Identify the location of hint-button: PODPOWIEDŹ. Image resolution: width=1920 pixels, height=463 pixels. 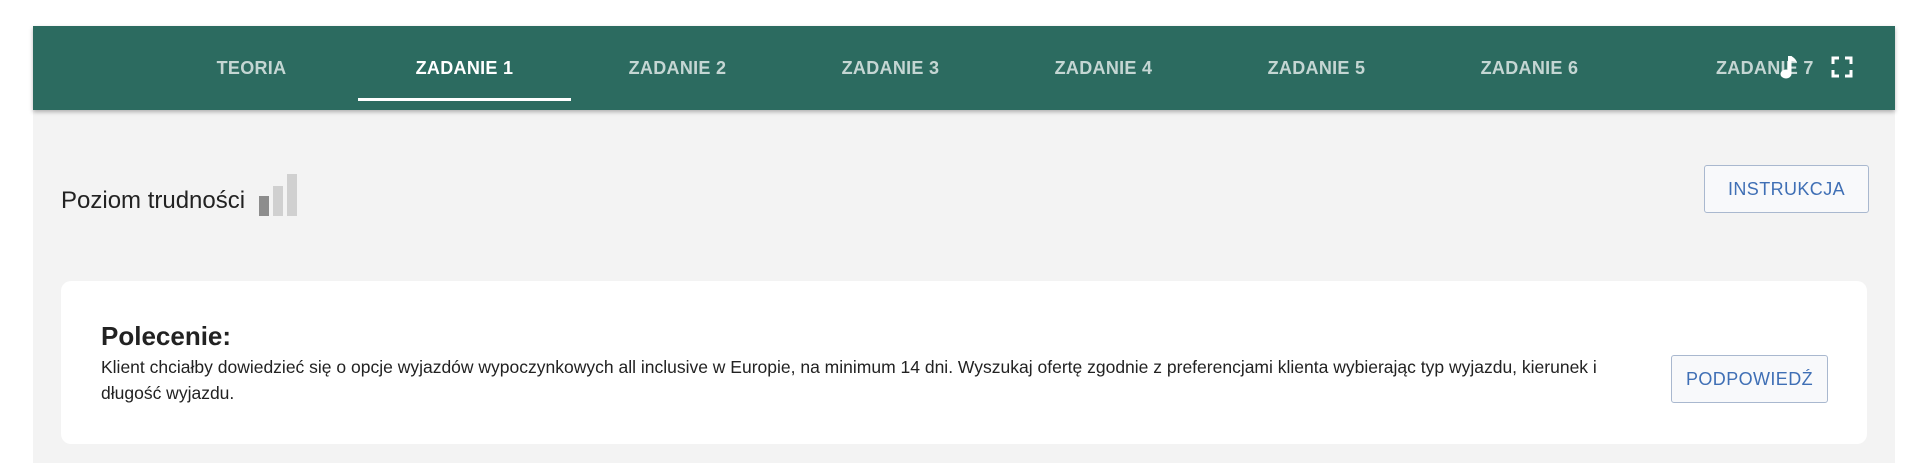
(1749, 379).